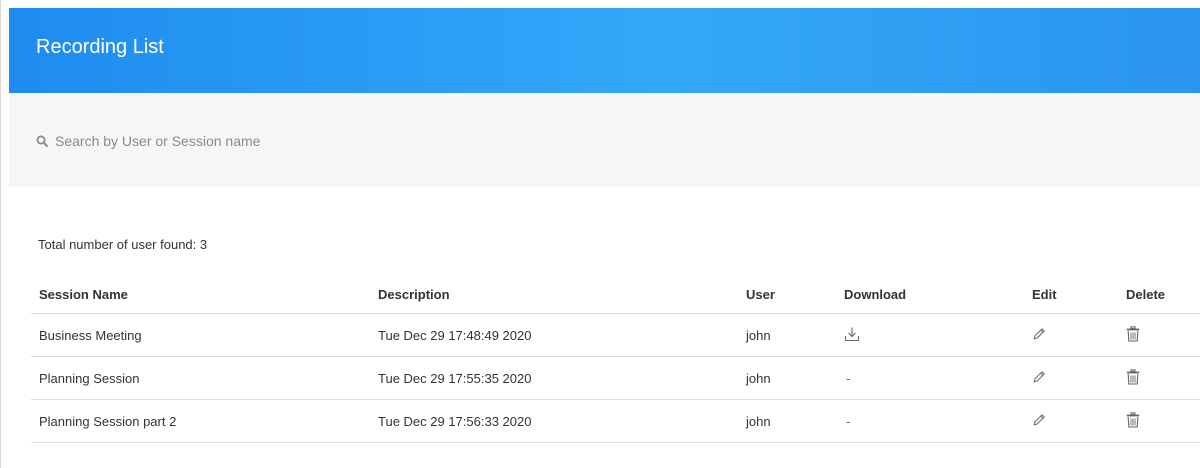  Describe the element at coordinates (787, 295) in the screenshot. I see `column-header-user: User` at that location.